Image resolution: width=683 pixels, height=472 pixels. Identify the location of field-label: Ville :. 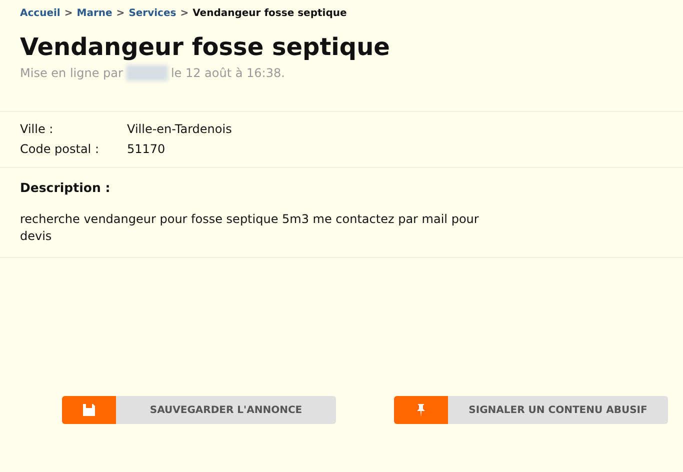
(37, 129).